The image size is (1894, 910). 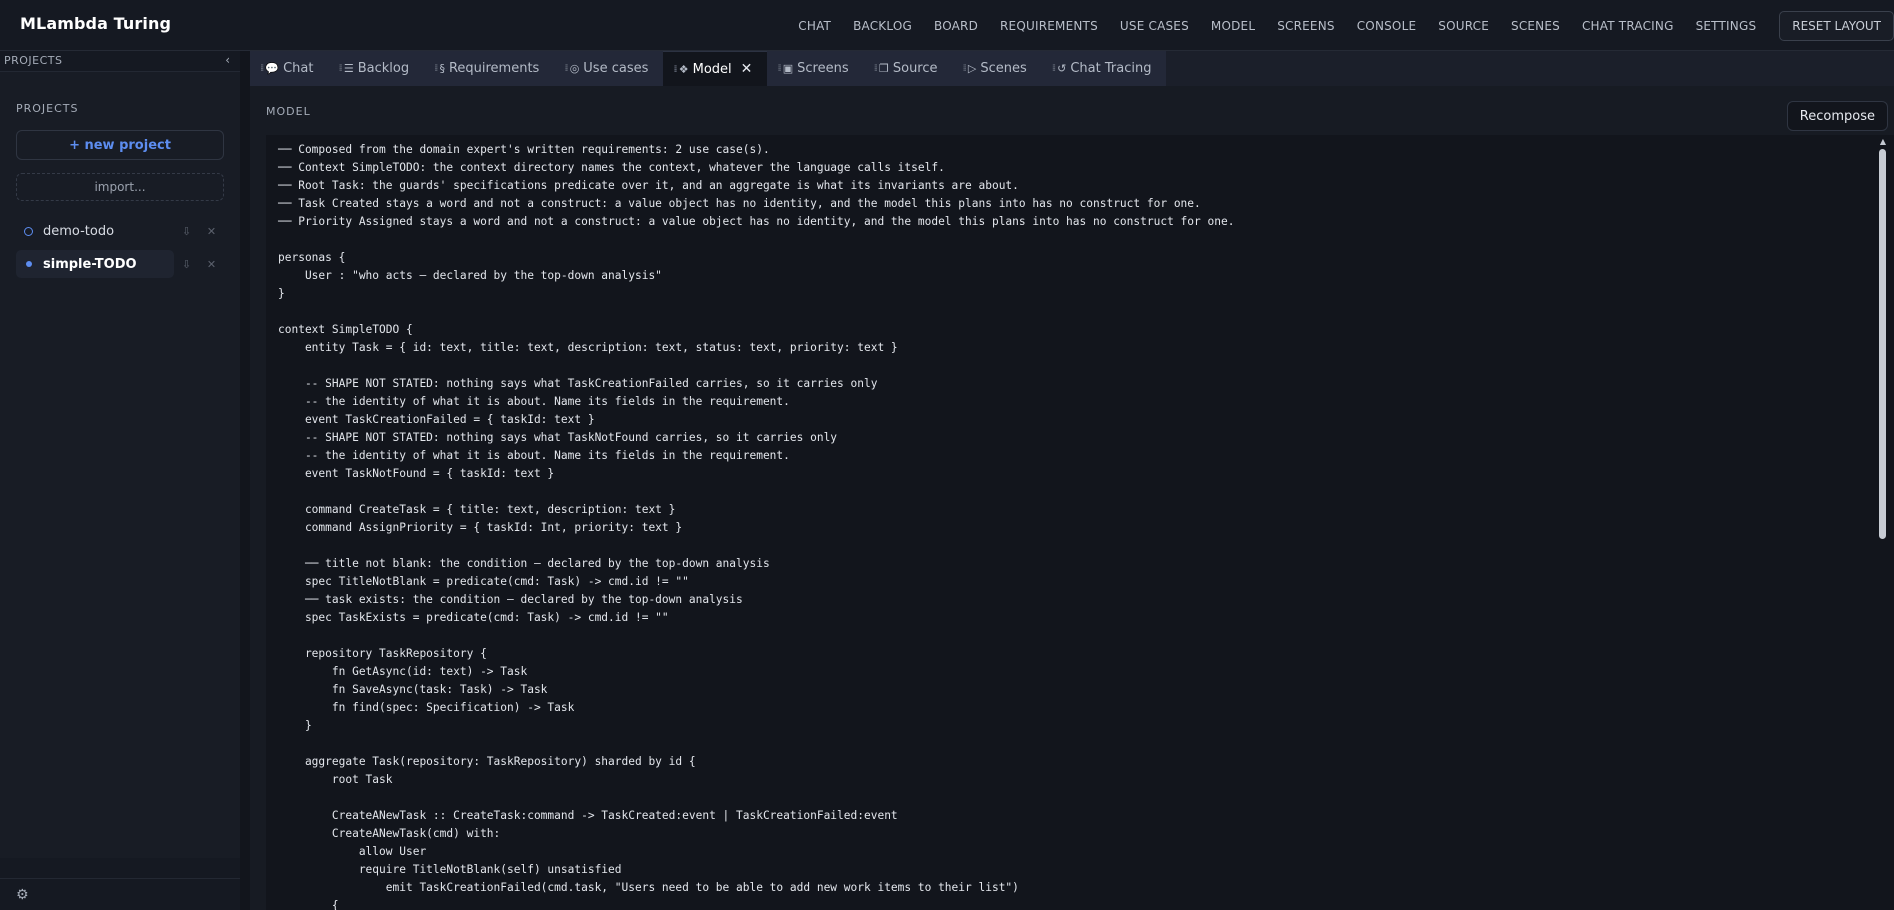 What do you see at coordinates (348, 68) in the screenshot?
I see `list-icon: ☰` at bounding box center [348, 68].